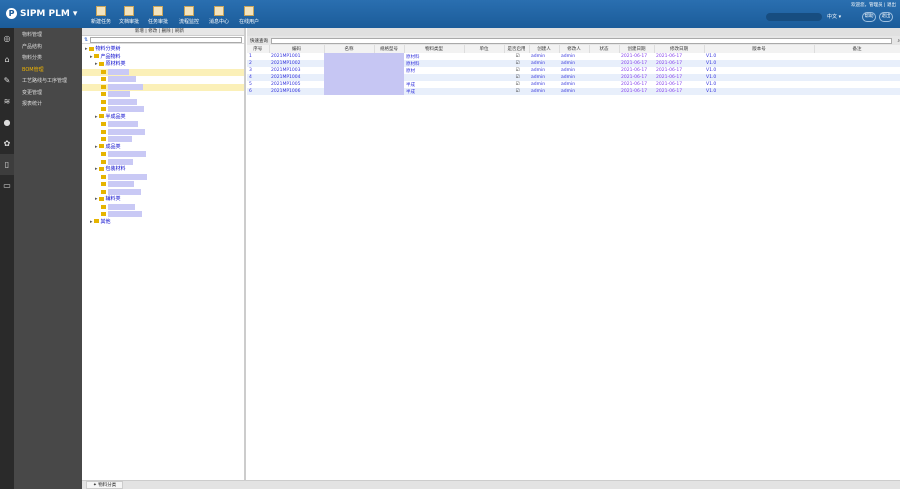 The width and height of the screenshot is (900, 489). What do you see at coordinates (582, 40) in the screenshot?
I see `grid-search-input` at bounding box center [582, 40].